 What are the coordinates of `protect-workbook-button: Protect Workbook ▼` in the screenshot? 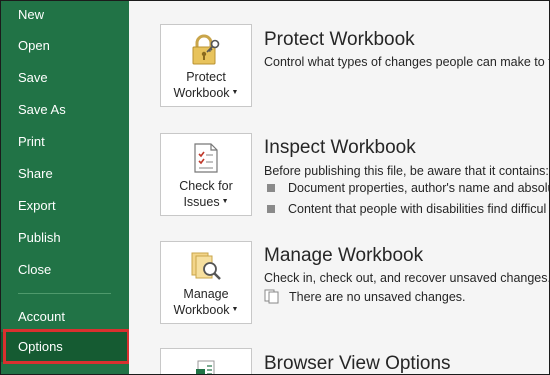 It's located at (206, 65).